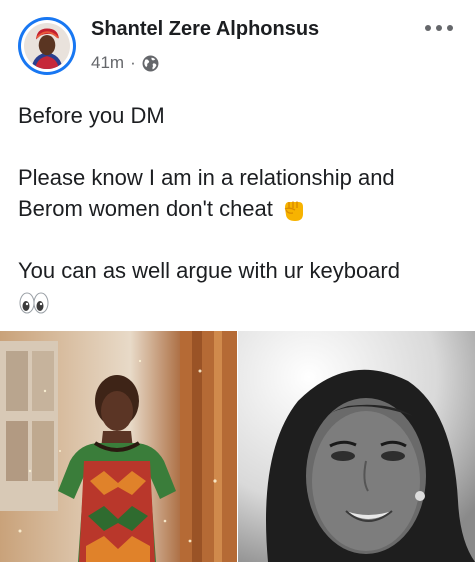 The width and height of the screenshot is (475, 562). I want to click on post-time: 41m, so click(107, 63).